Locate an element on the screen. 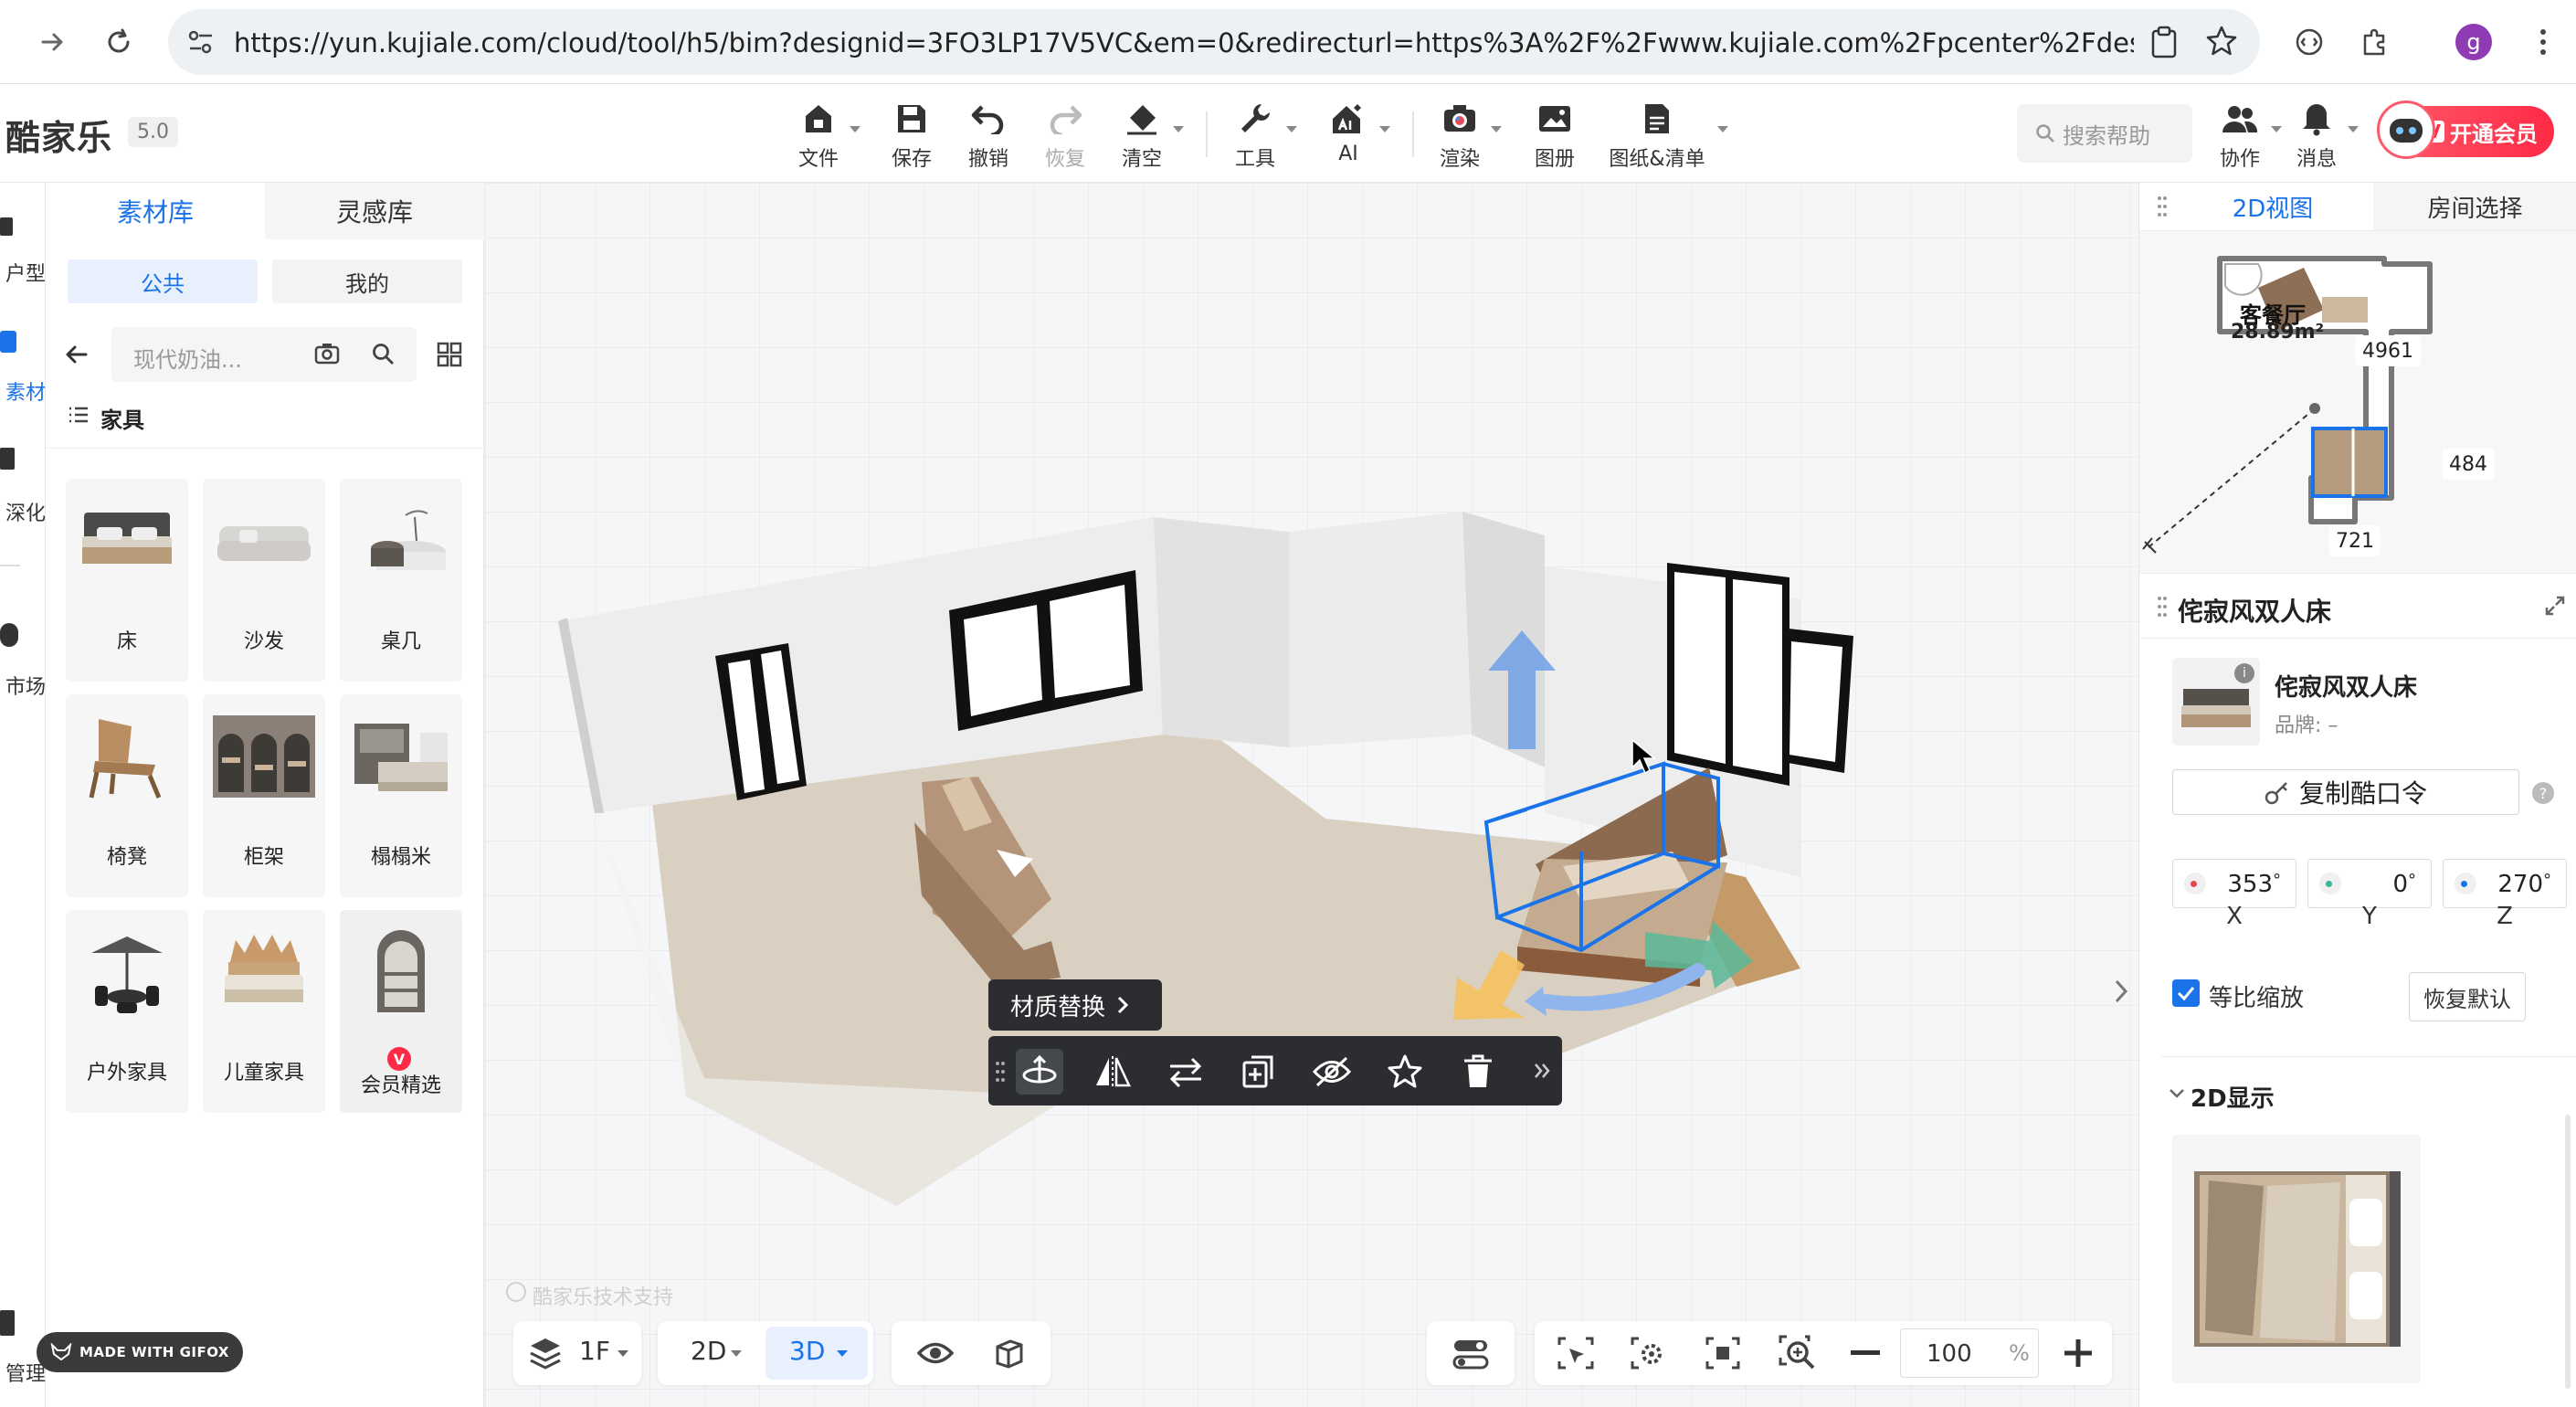  category-card-kids: 儿童家具 is located at coordinates (264, 1011).